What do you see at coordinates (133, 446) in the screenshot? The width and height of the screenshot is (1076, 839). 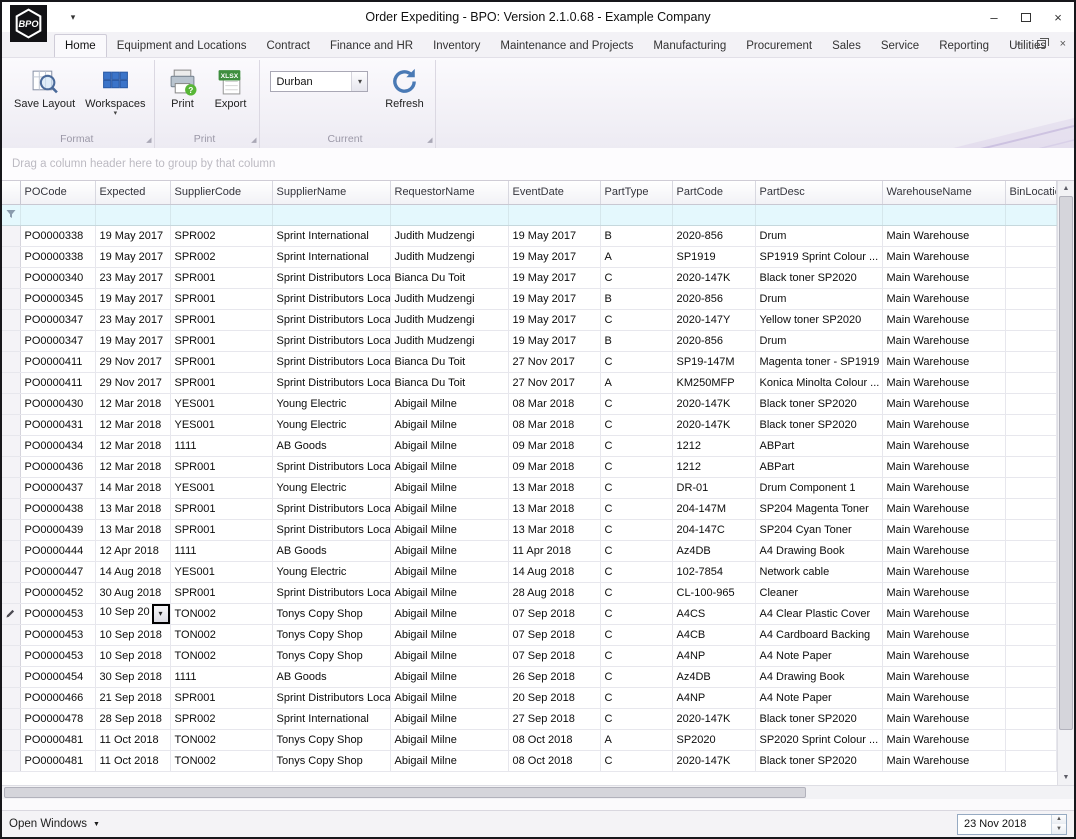 I see `cell-expected: 12 Mar 2018` at bounding box center [133, 446].